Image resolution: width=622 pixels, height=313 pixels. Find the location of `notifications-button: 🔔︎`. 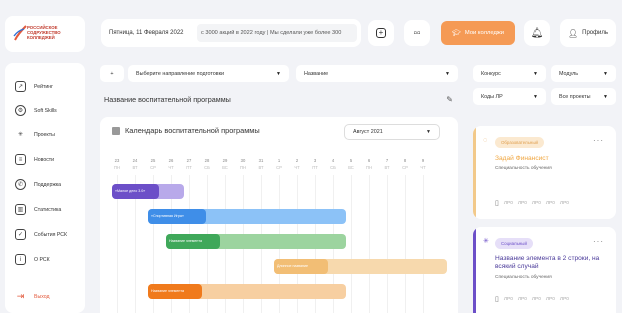

notifications-button: 🔔︎ is located at coordinates (537, 33).